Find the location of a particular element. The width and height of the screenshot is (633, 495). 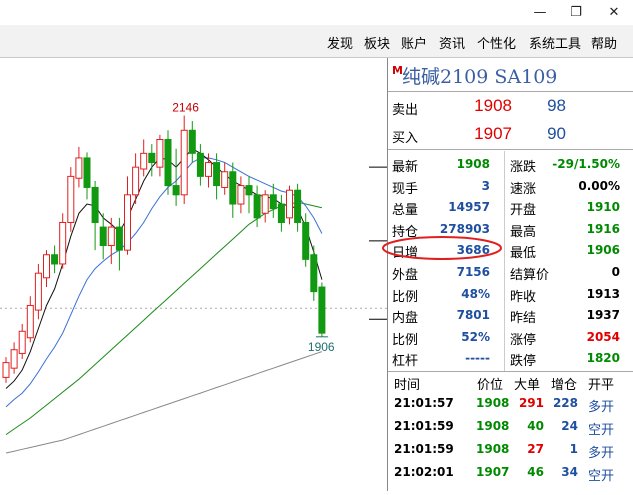

stat-value: 1820 is located at coordinates (603, 358).